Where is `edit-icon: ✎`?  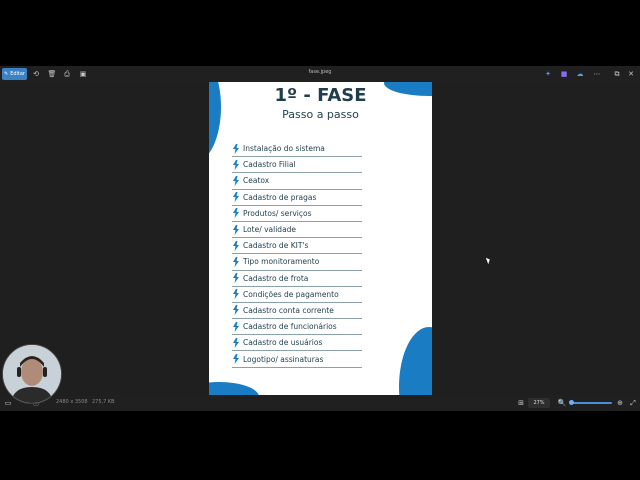 edit-icon: ✎ is located at coordinates (6, 74).